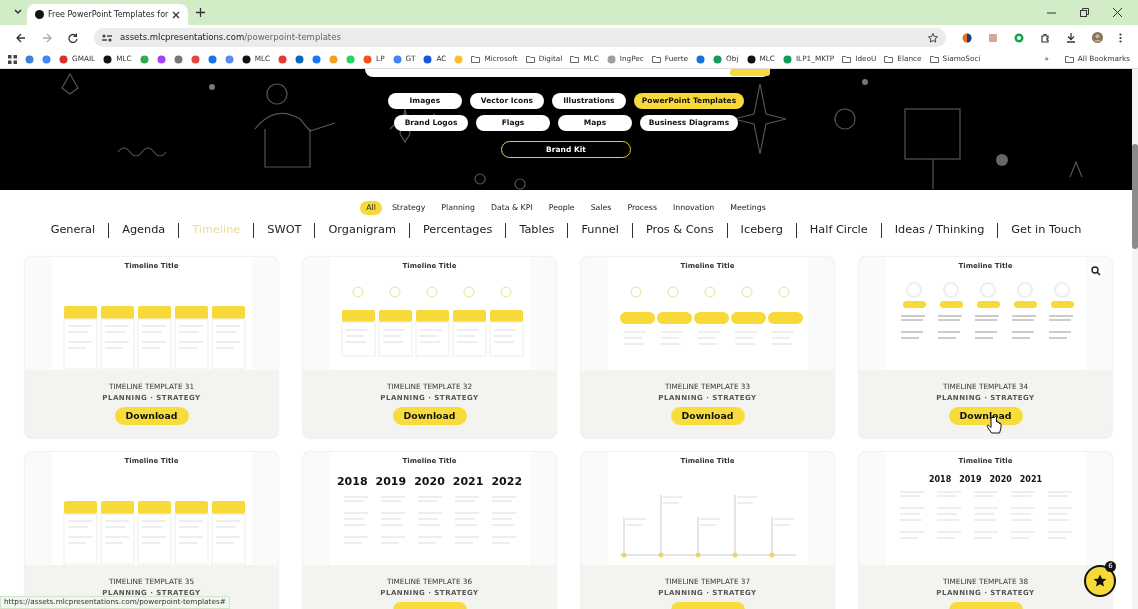 The height and width of the screenshot is (609, 1138). What do you see at coordinates (1100, 581) in the screenshot?
I see `star-icon` at bounding box center [1100, 581].